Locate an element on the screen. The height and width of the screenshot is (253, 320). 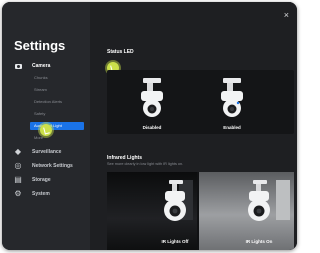
sidebar-item-network-settings: ◎ Network Settings is located at coordinates (50, 166).